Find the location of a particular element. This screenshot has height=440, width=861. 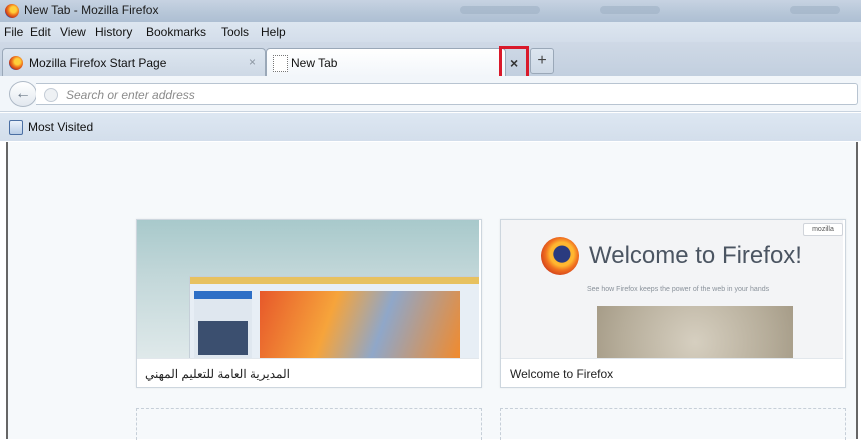

tile-caption: المديرية العامة للتعليم المهني is located at coordinates (308, 372).